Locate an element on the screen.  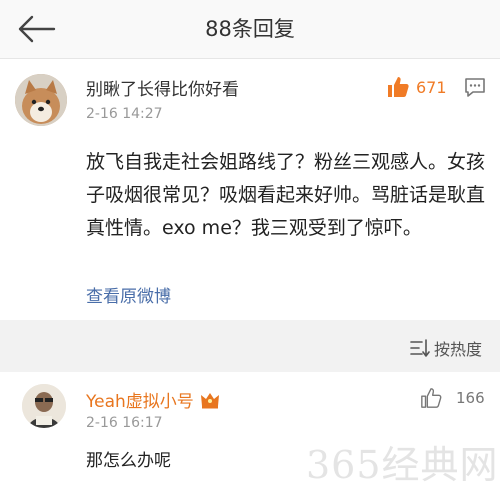
avatar is located at coordinates (41, 100).